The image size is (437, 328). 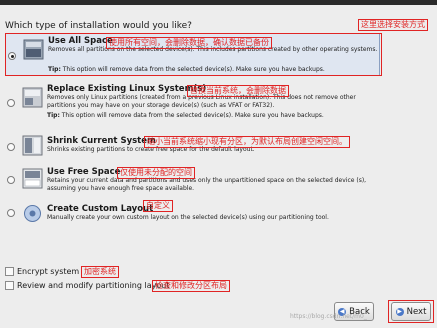 I want to click on disk-shrink-icon, so click(x=32, y=145).